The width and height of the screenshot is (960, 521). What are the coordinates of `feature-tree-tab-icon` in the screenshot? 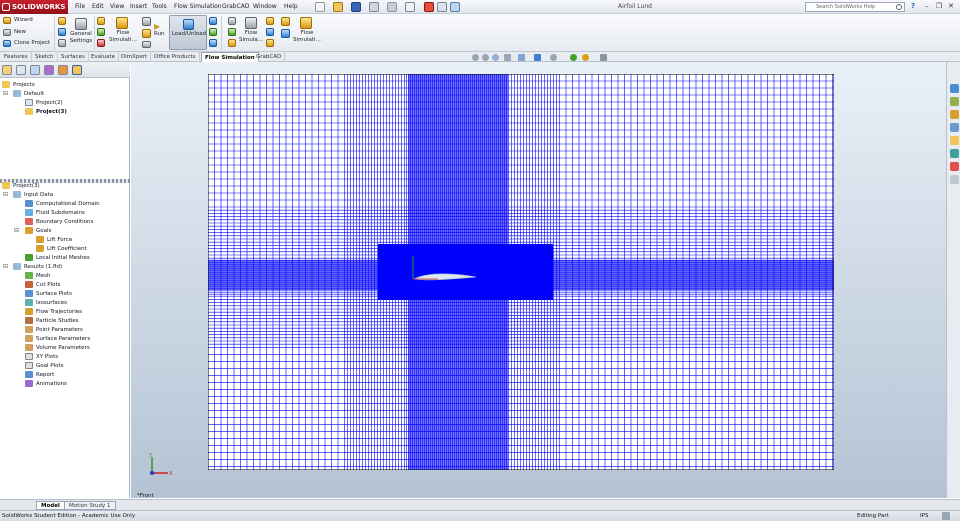 It's located at (7, 70).